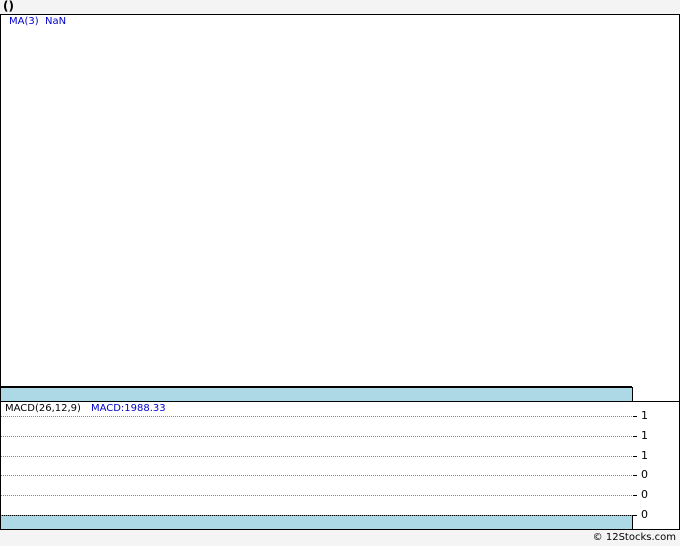 Image resolution: width=680 pixels, height=546 pixels. What do you see at coordinates (43, 408) in the screenshot?
I see `macd-indicator-label: MACD(26,12,9)` at bounding box center [43, 408].